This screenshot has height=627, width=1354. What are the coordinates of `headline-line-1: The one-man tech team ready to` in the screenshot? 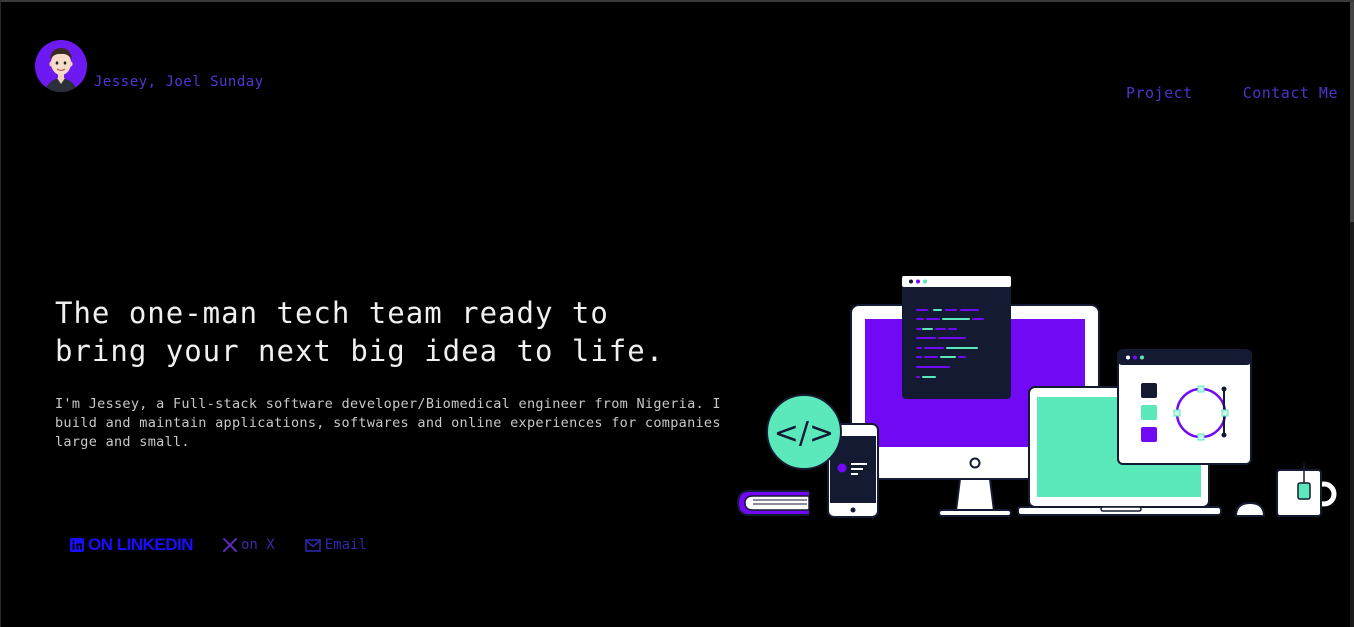 It's located at (332, 313).